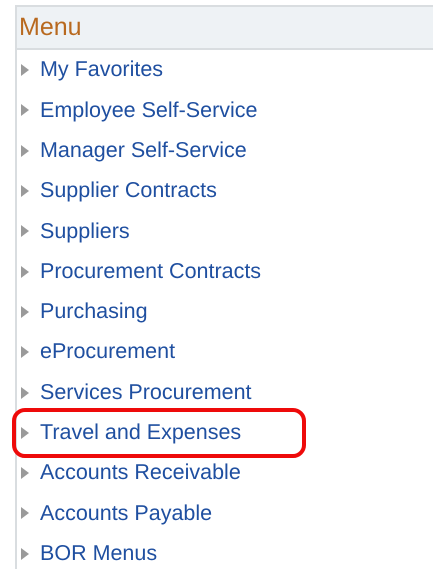  What do you see at coordinates (140, 473) in the screenshot?
I see `menu-link: Accounts Receivable` at bounding box center [140, 473].